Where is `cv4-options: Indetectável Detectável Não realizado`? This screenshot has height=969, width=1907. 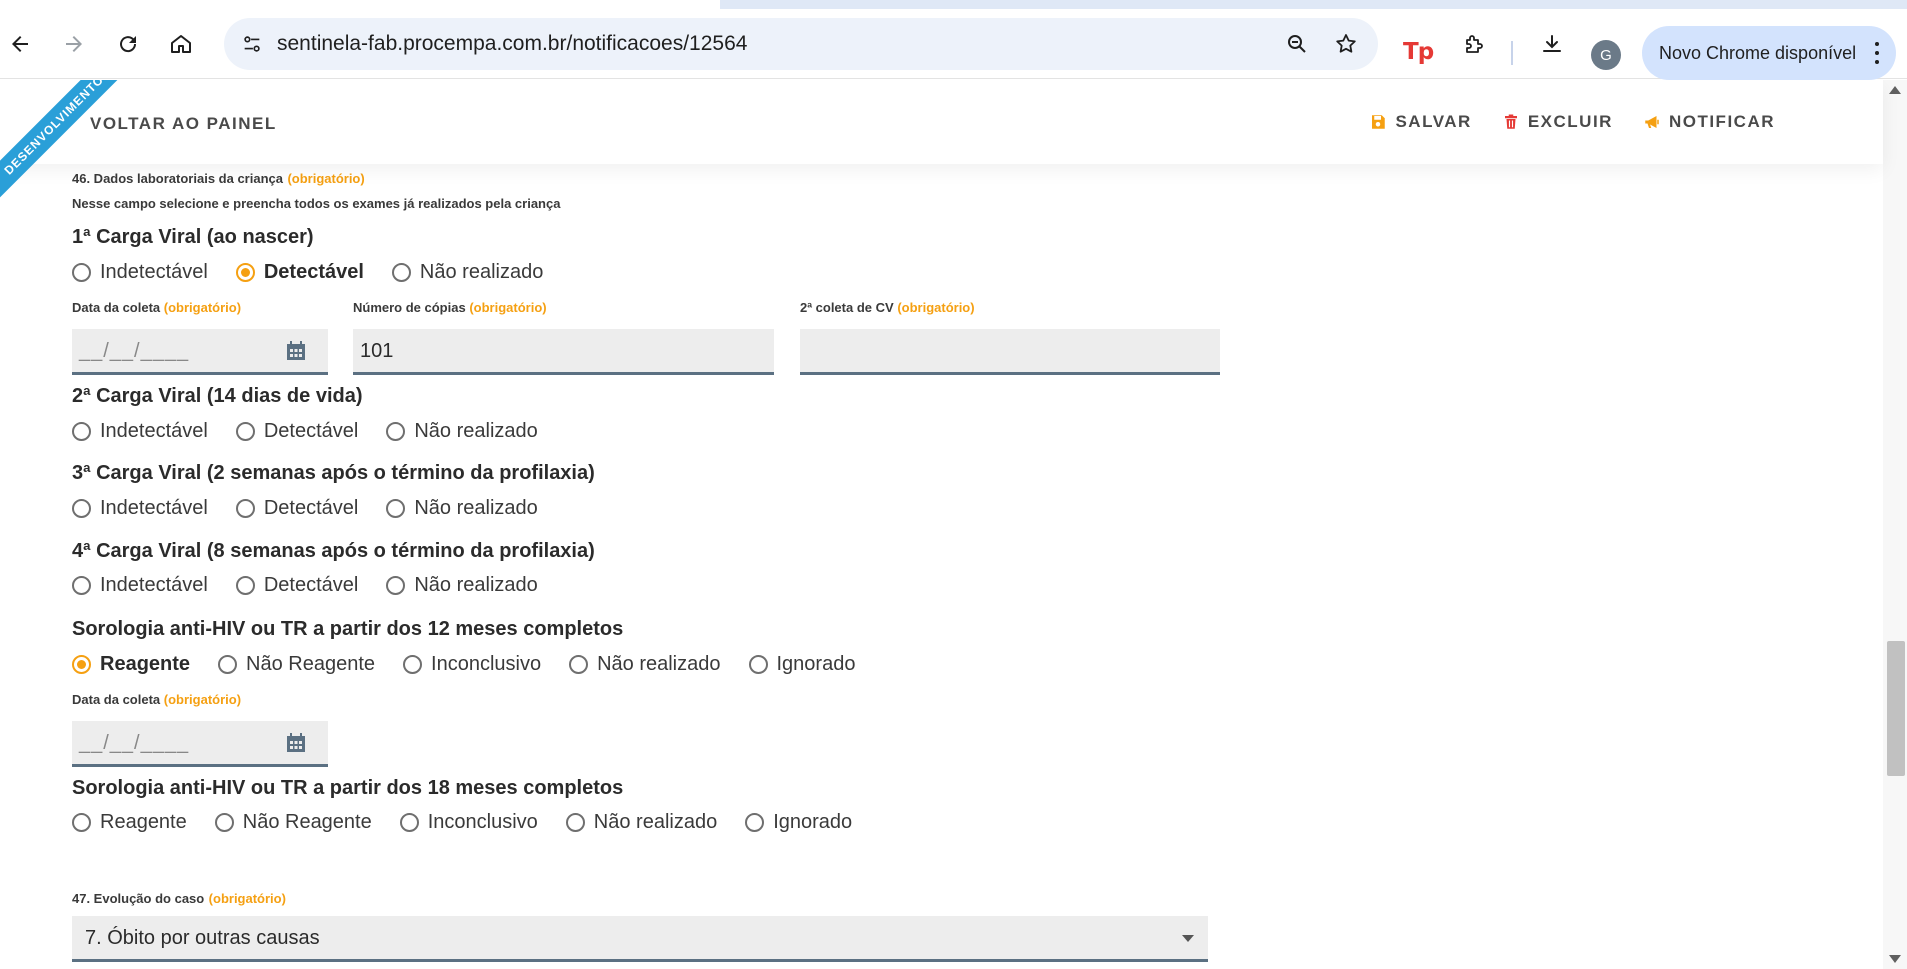
cv4-options: Indetectável Detectável Não realizado is located at coordinates (319, 585).